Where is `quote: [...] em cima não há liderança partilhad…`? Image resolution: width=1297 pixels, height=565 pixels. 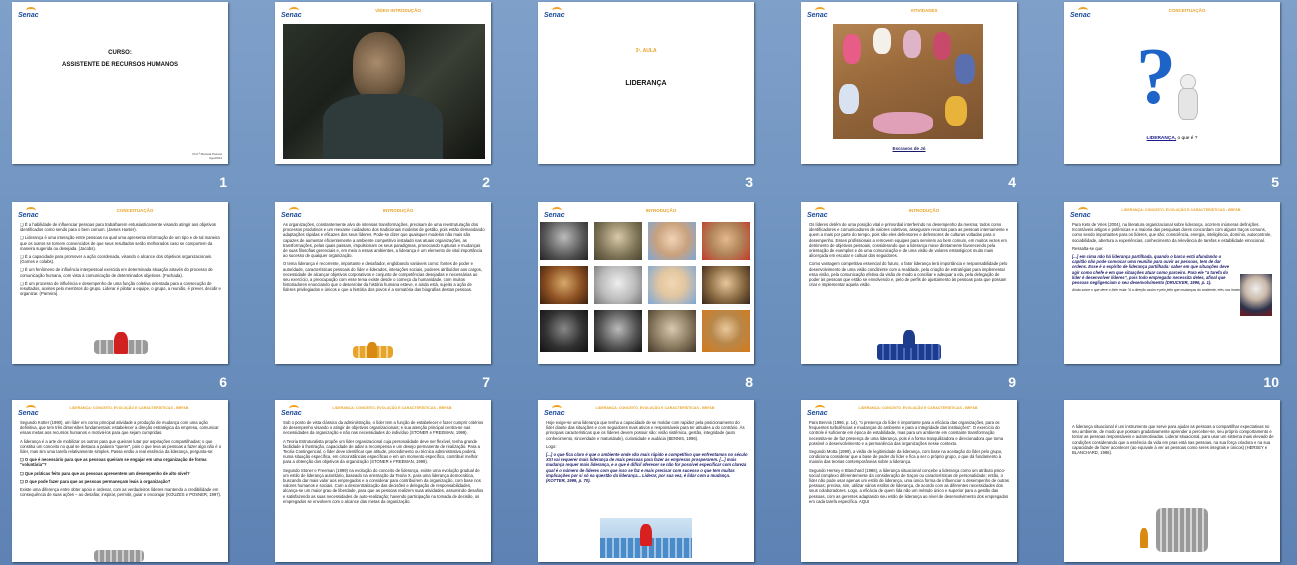 quote: [...] em cima não há liderança partilhad… is located at coordinates (1151, 270).